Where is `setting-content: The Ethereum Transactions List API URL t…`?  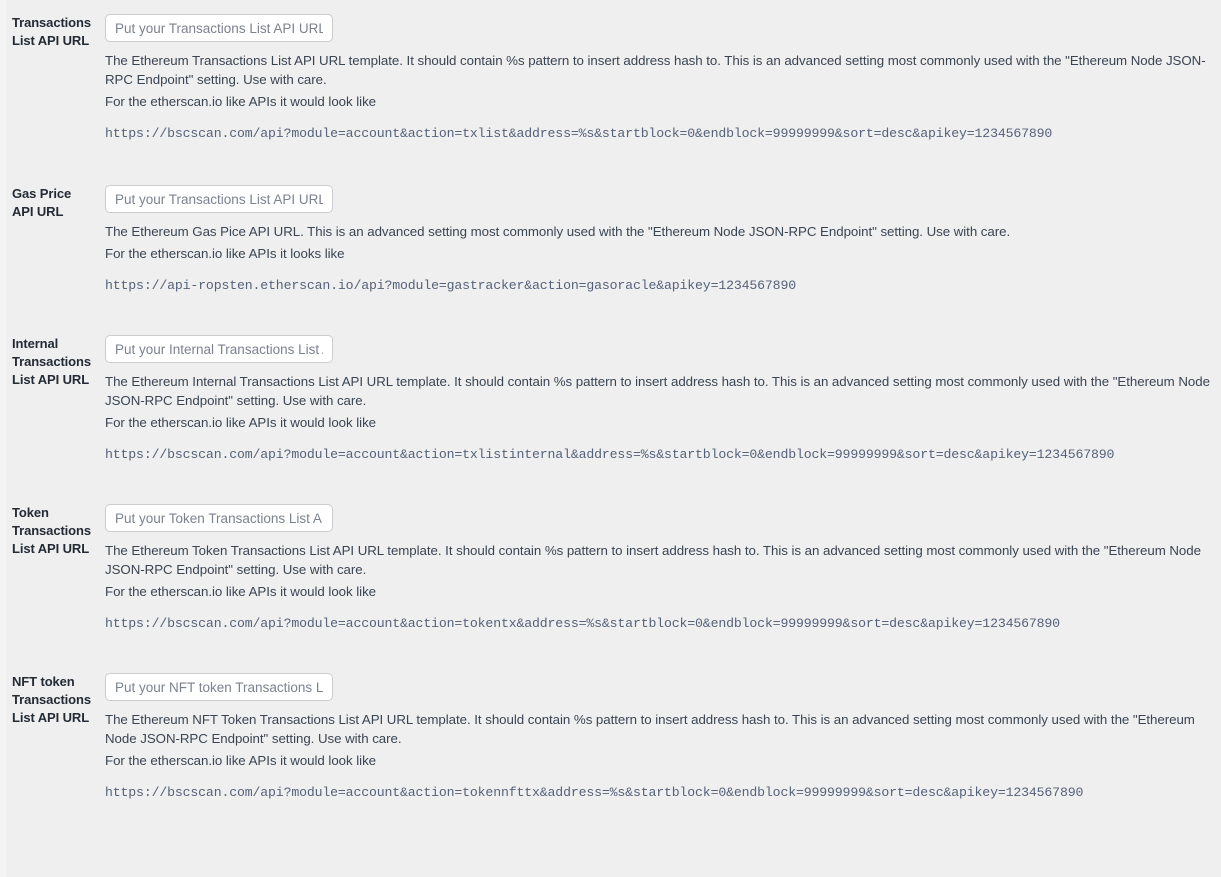 setting-content: The Ethereum Transactions List API URL t… is located at coordinates (654, 78).